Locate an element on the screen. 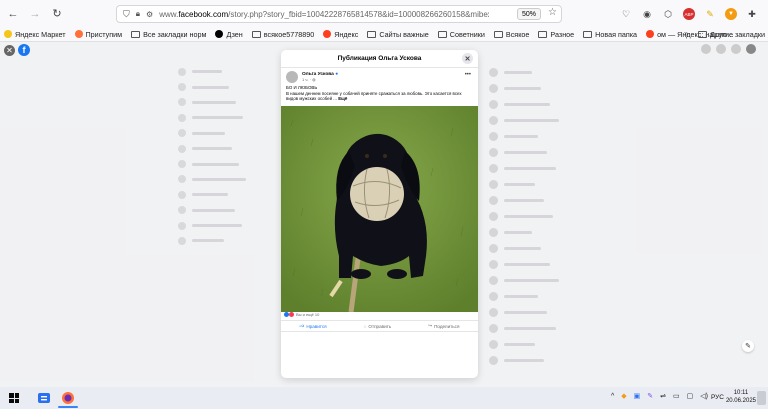 The image size is (768, 409). reactions-summary: Вы и ещё 10 is located at coordinates (301, 314).